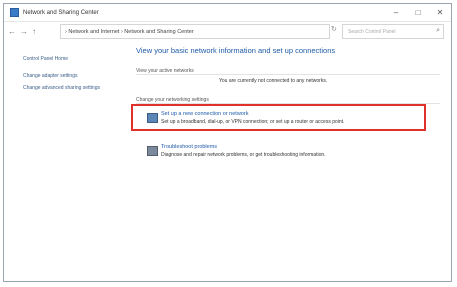 The height and width of the screenshot is (287, 457). Describe the element at coordinates (438, 31) in the screenshot. I see `search-icon: ⌕` at that location.